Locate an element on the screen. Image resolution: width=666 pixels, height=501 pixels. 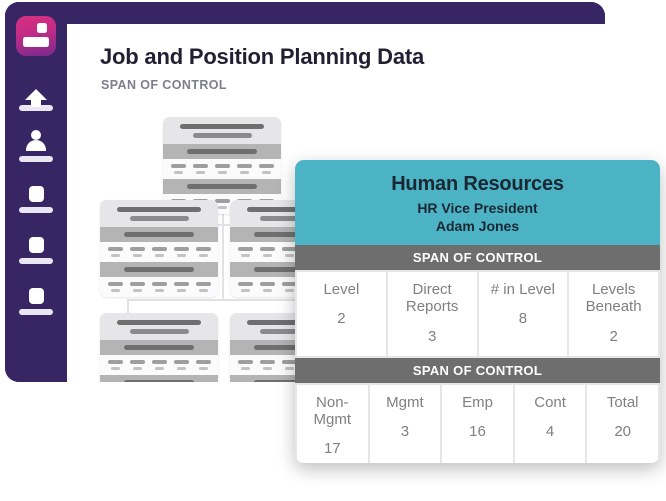
card-role: HR Vice President is located at coordinates (477, 208).